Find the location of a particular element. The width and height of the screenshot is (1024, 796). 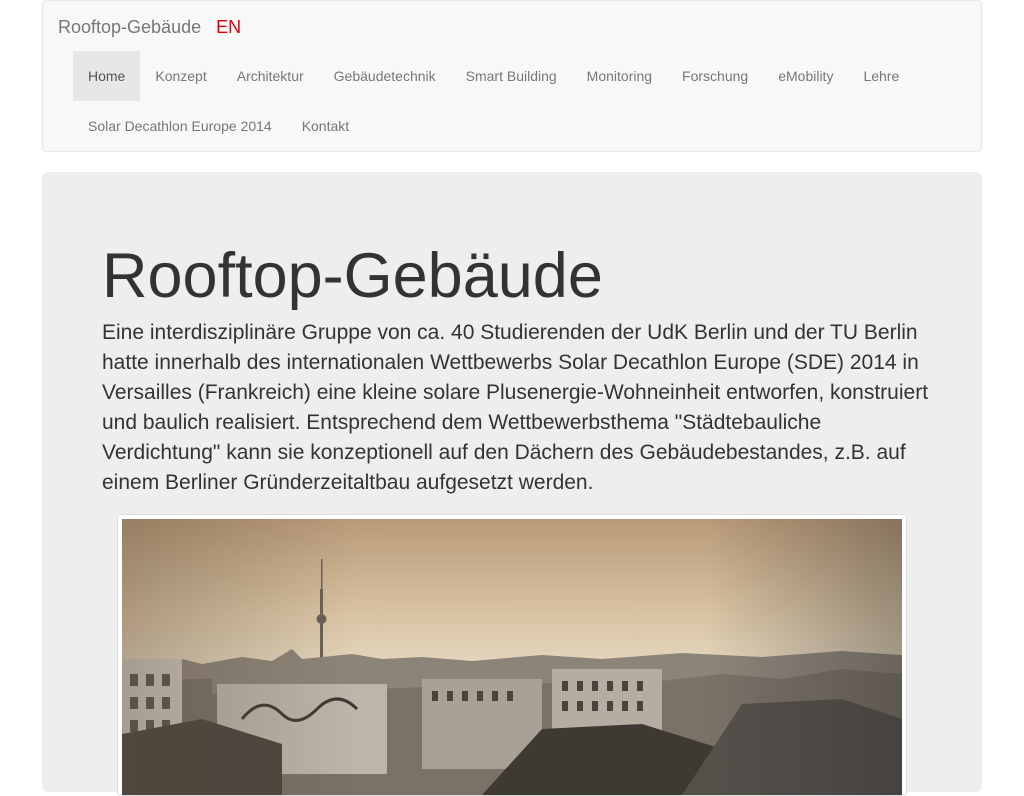

language-switch-en: EN is located at coordinates (228, 27).